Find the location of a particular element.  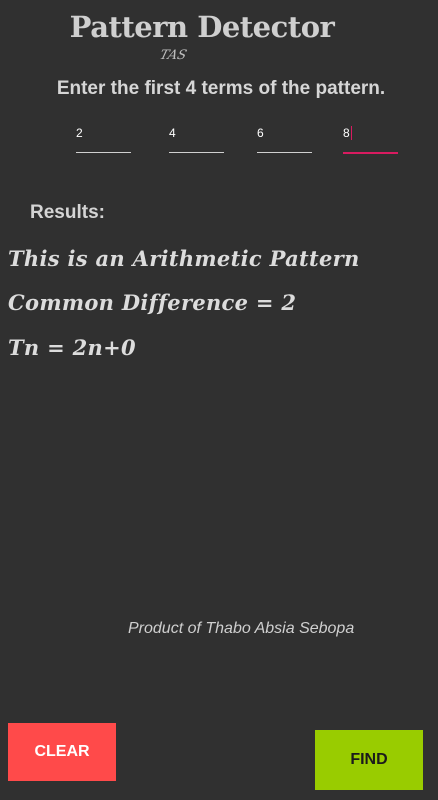

term-3-input is located at coordinates (284, 133).